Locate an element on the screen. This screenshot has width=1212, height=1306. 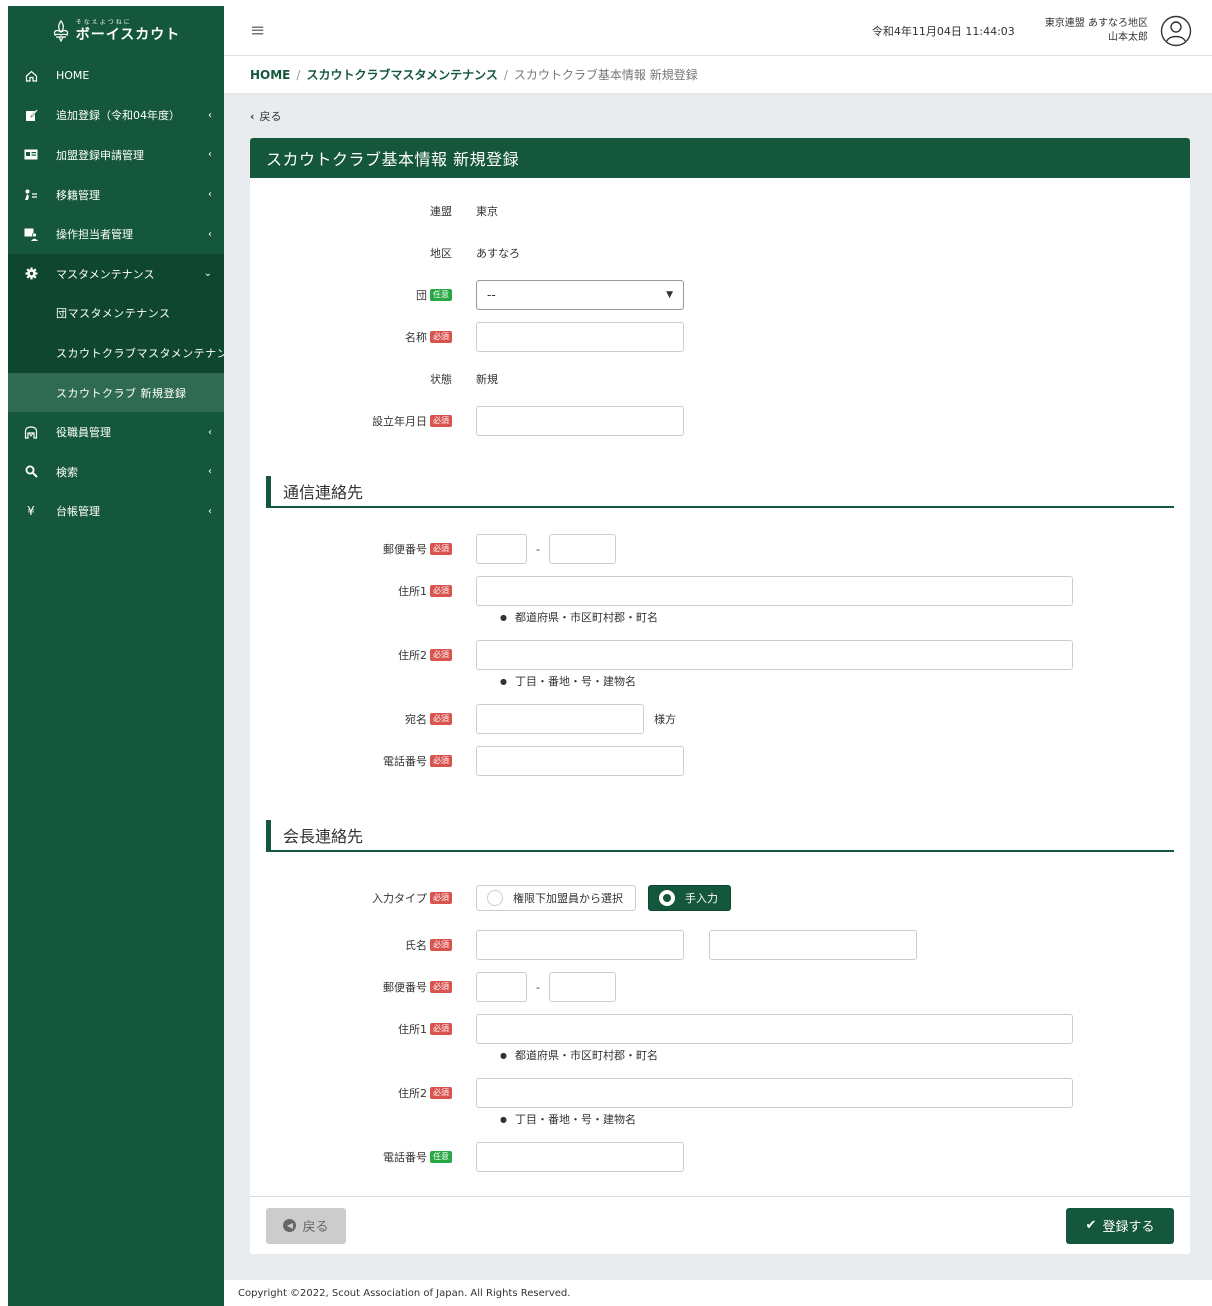
transfer-icon is located at coordinates (31, 195).